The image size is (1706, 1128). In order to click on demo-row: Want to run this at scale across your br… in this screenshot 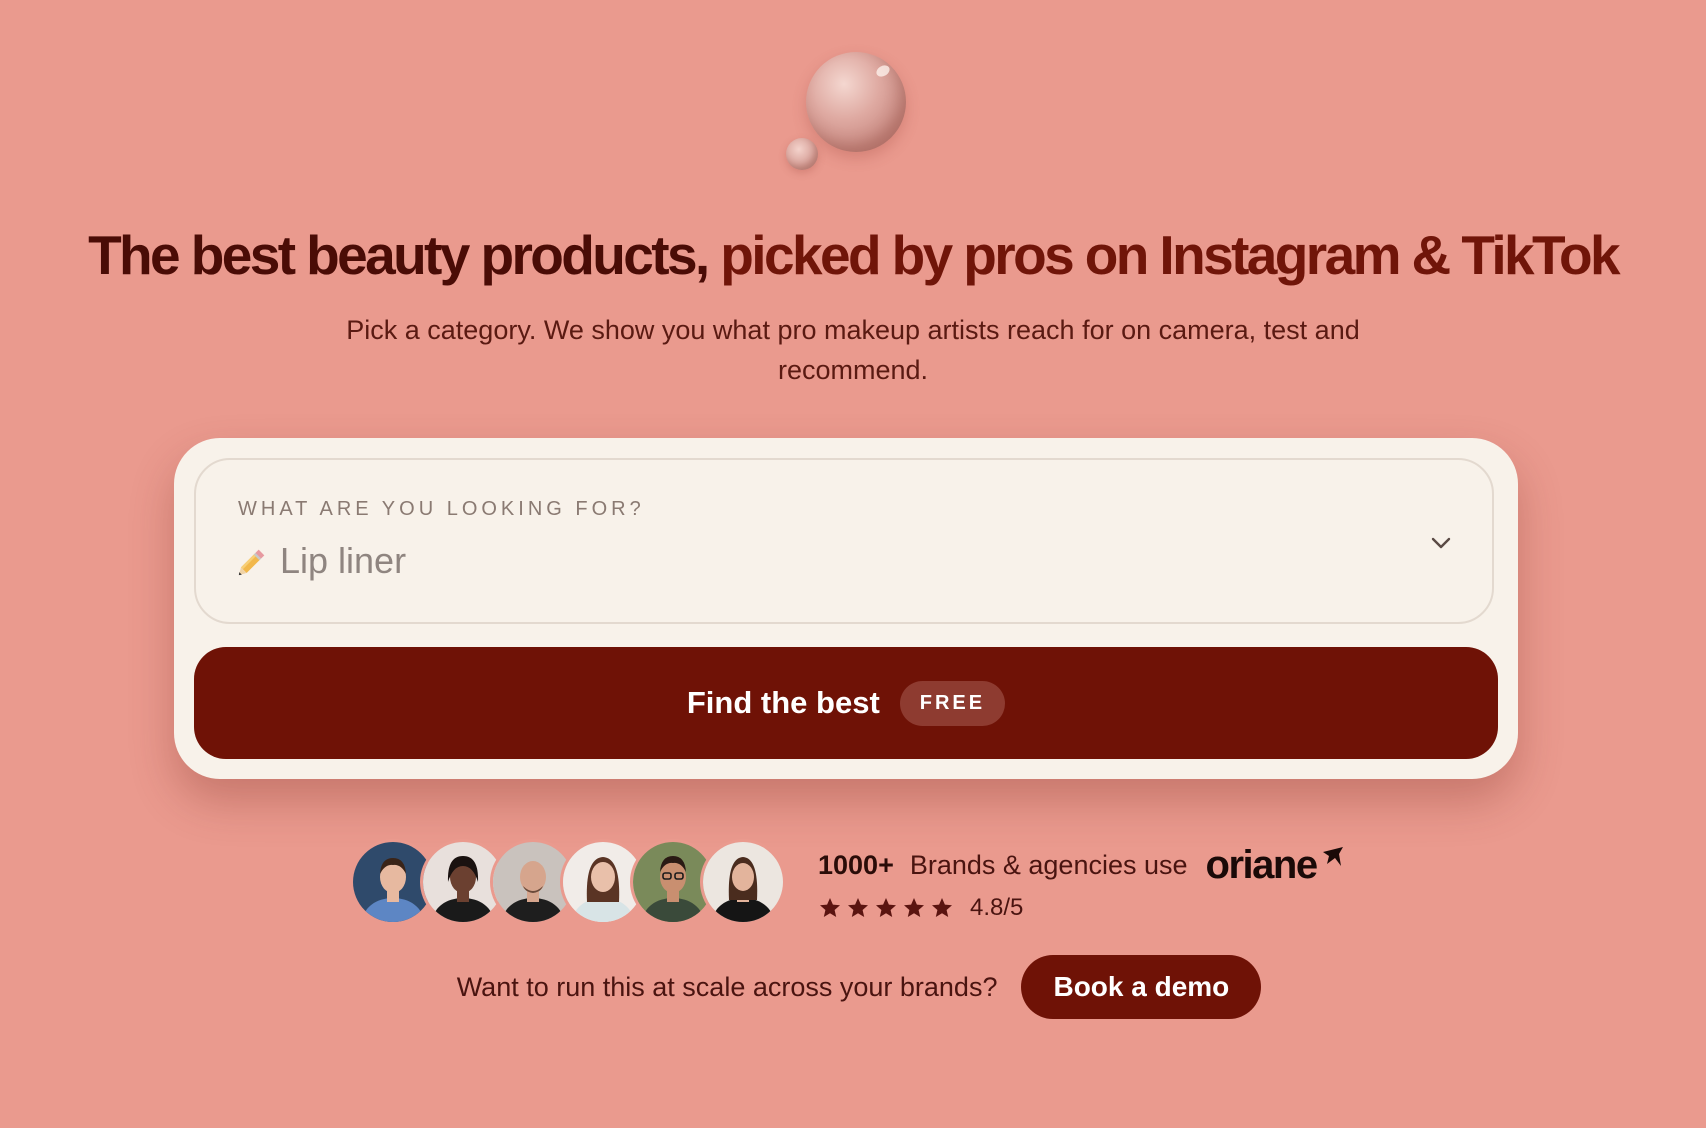, I will do `click(853, 987)`.